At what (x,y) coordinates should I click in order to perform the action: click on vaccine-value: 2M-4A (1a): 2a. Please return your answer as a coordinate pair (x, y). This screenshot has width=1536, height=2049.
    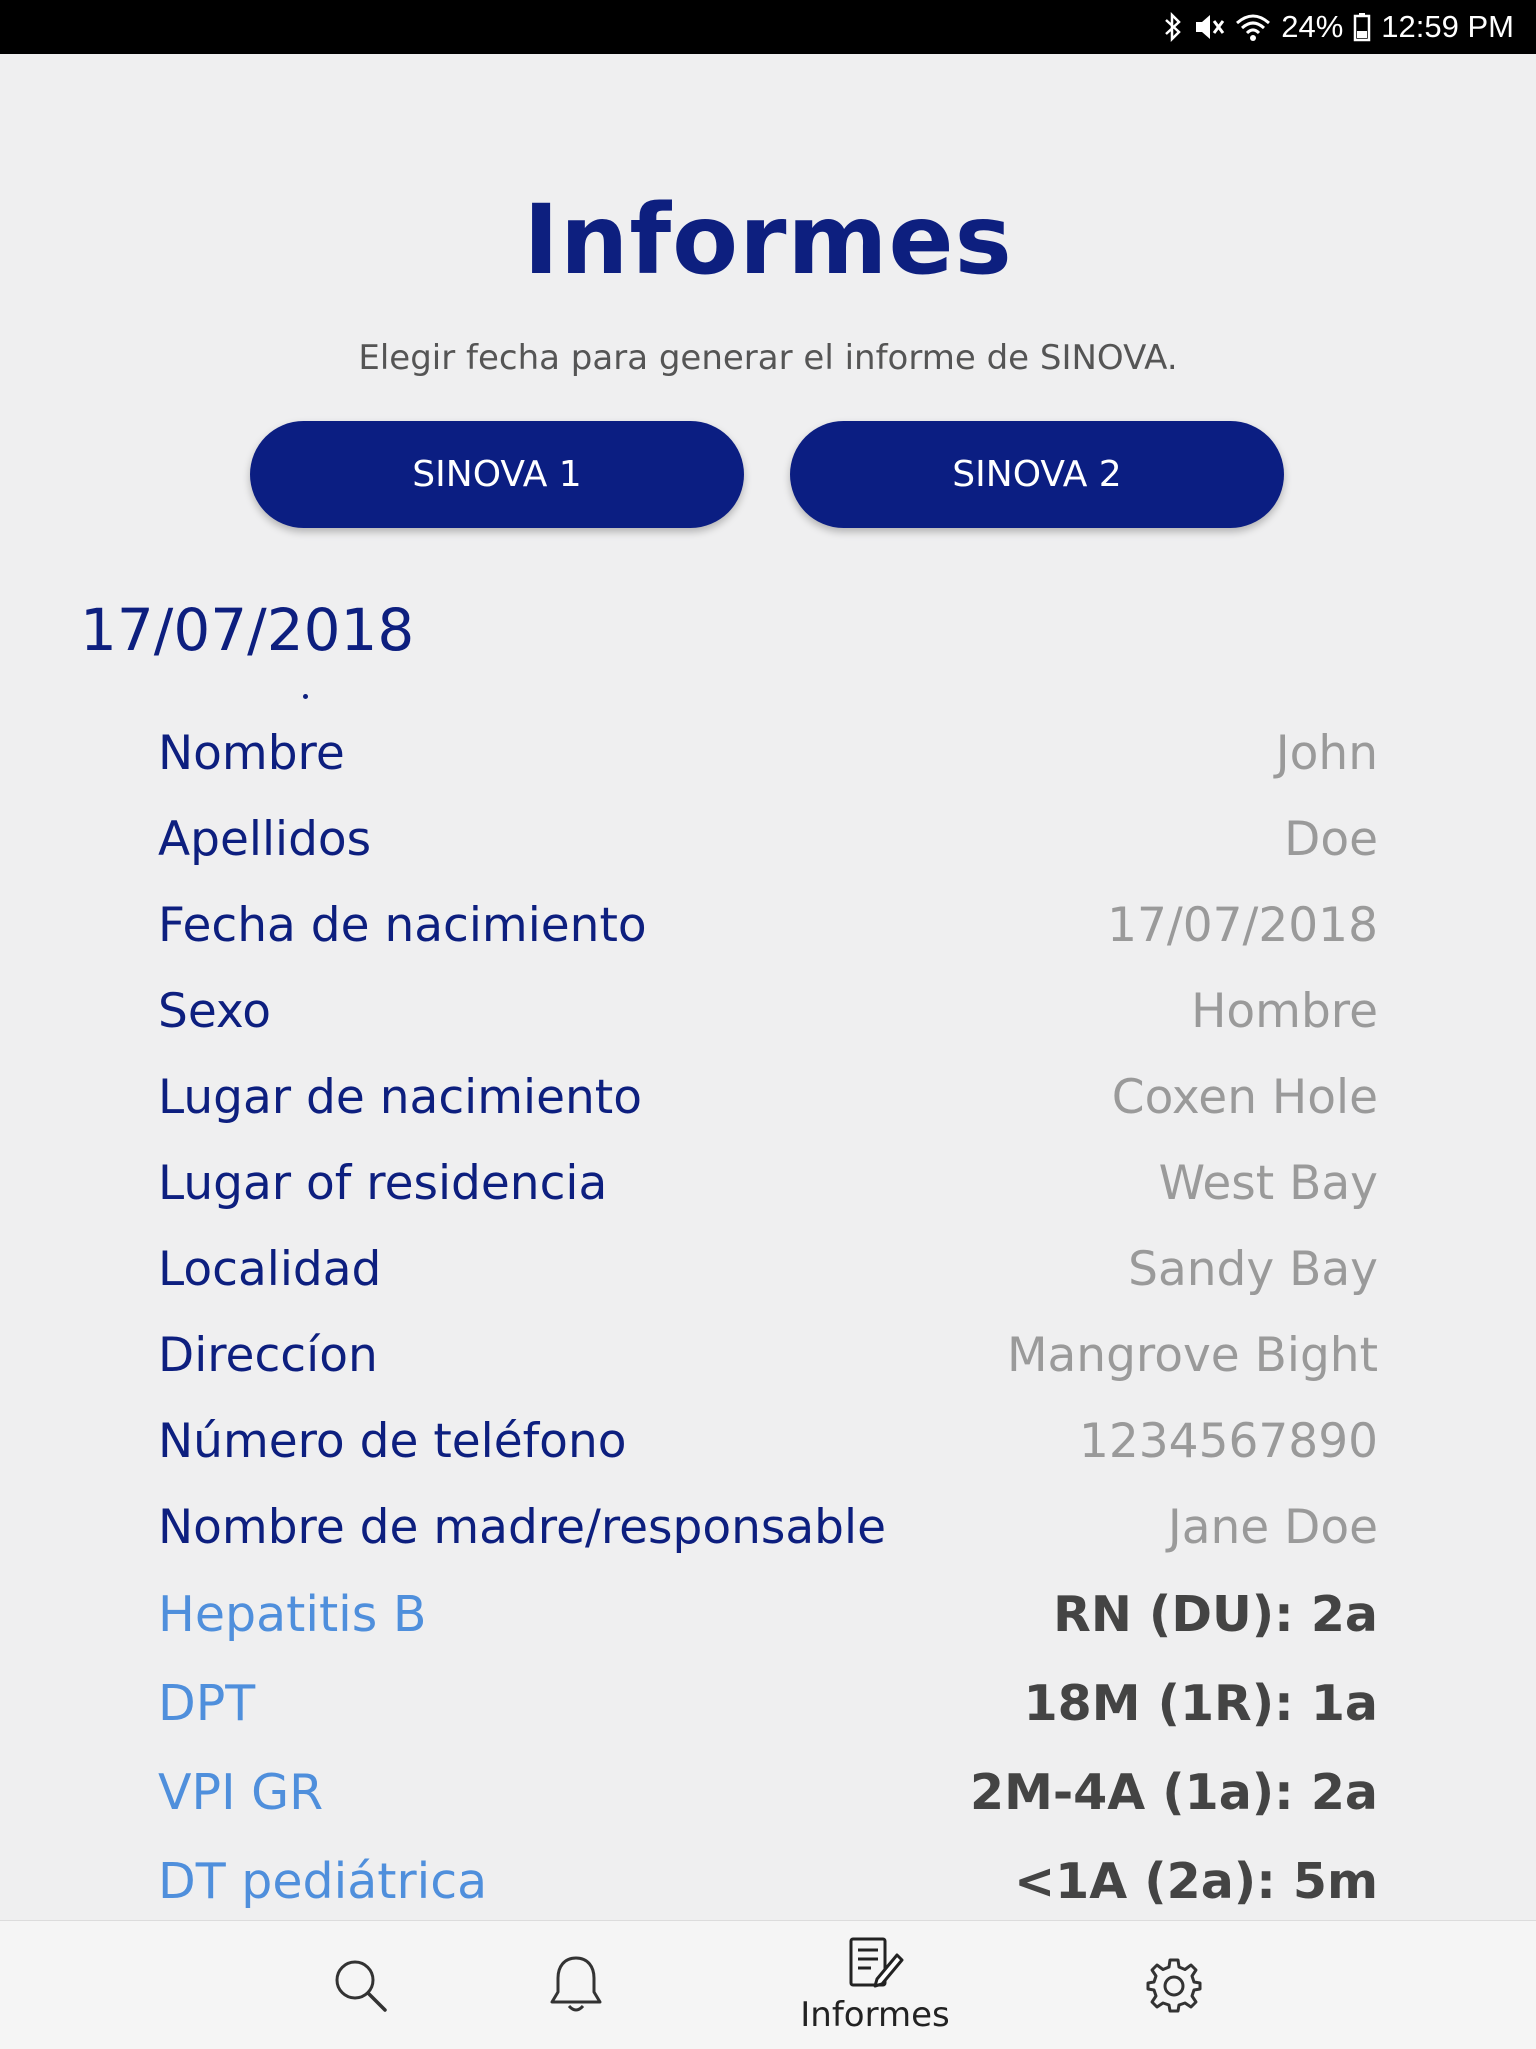
    Looking at the image, I should click on (1173, 1792).